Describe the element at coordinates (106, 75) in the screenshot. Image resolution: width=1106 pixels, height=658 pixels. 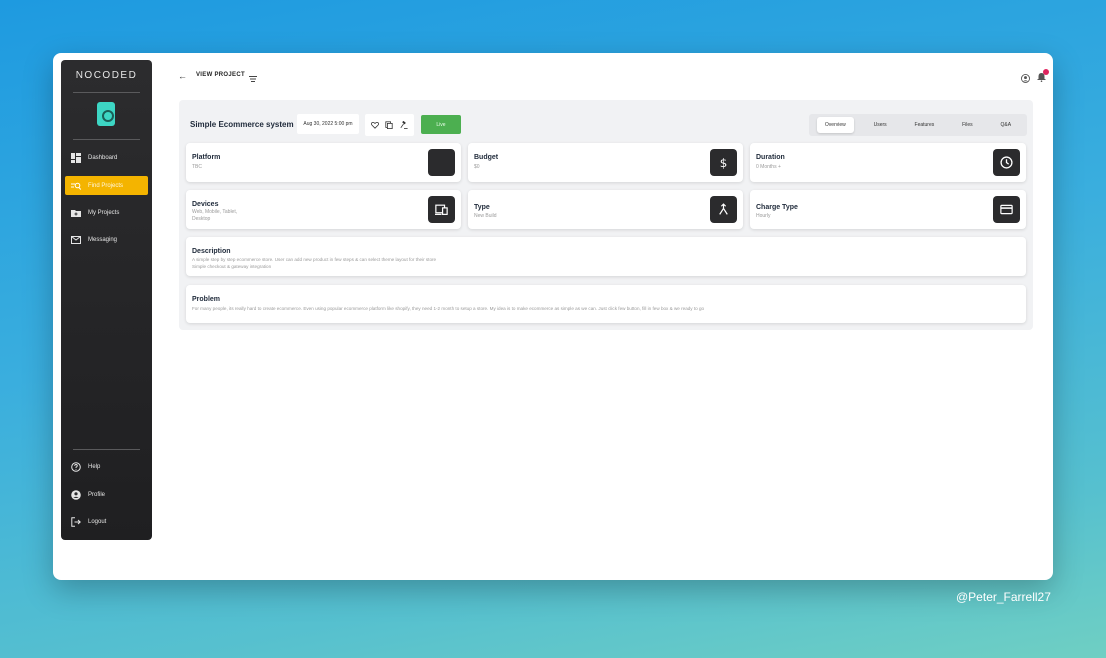
I see `brand-logo: NOCODED` at that location.